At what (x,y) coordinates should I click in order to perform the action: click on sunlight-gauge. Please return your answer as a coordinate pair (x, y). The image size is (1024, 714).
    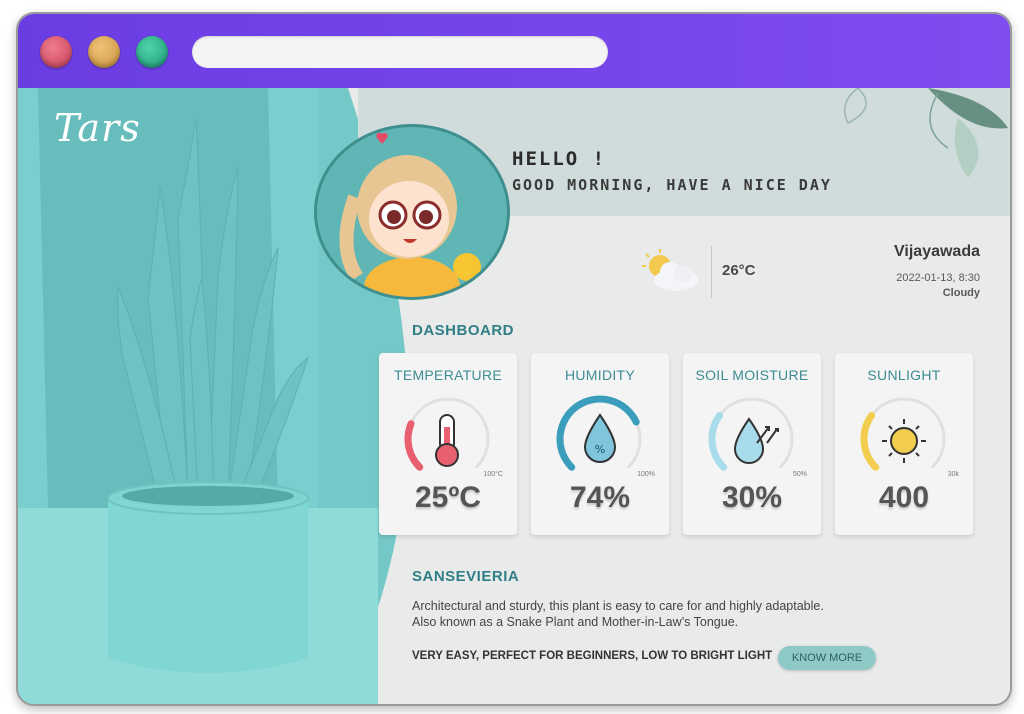
    Looking at the image, I should click on (903, 434).